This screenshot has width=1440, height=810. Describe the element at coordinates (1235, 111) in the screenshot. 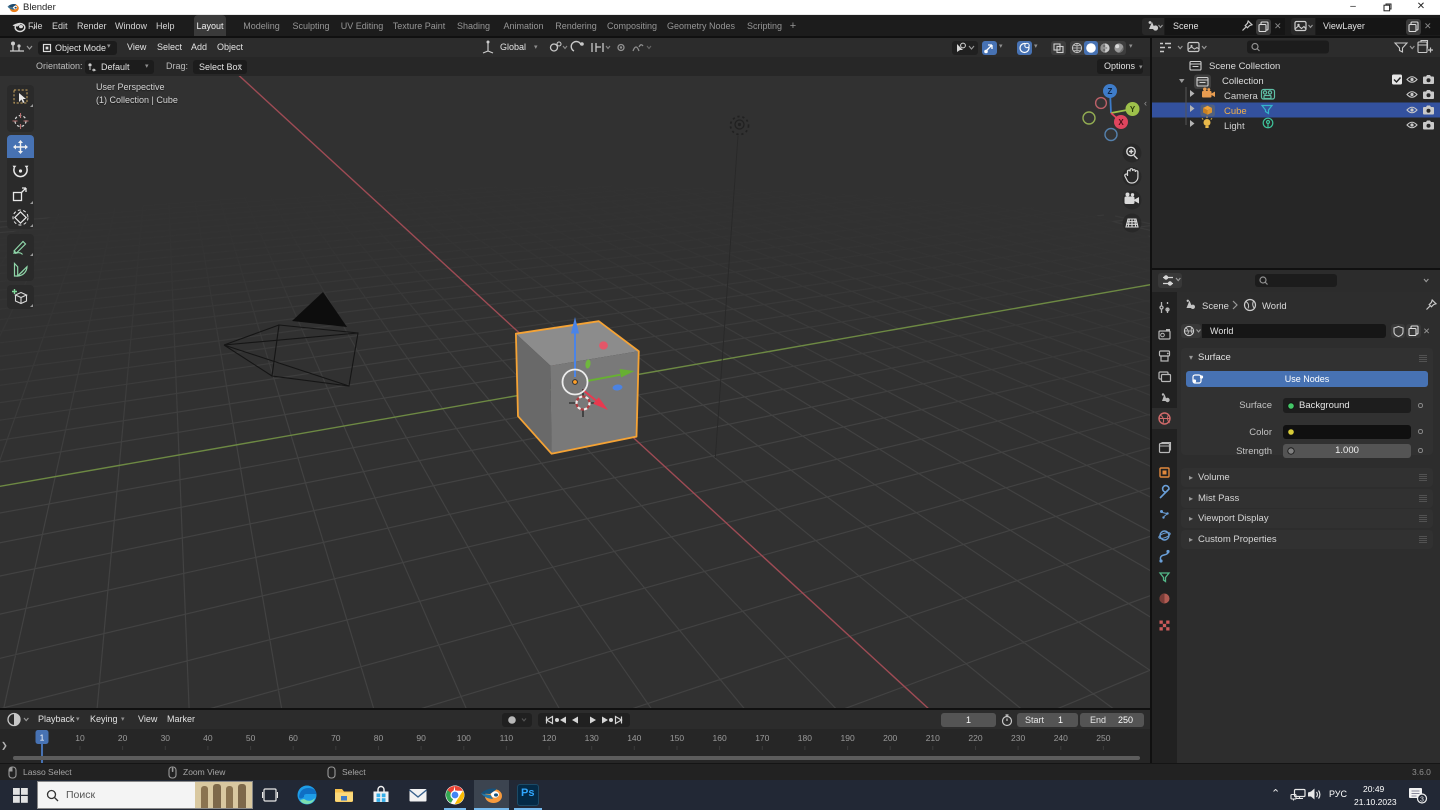

I see `svg-text: Cube` at that location.